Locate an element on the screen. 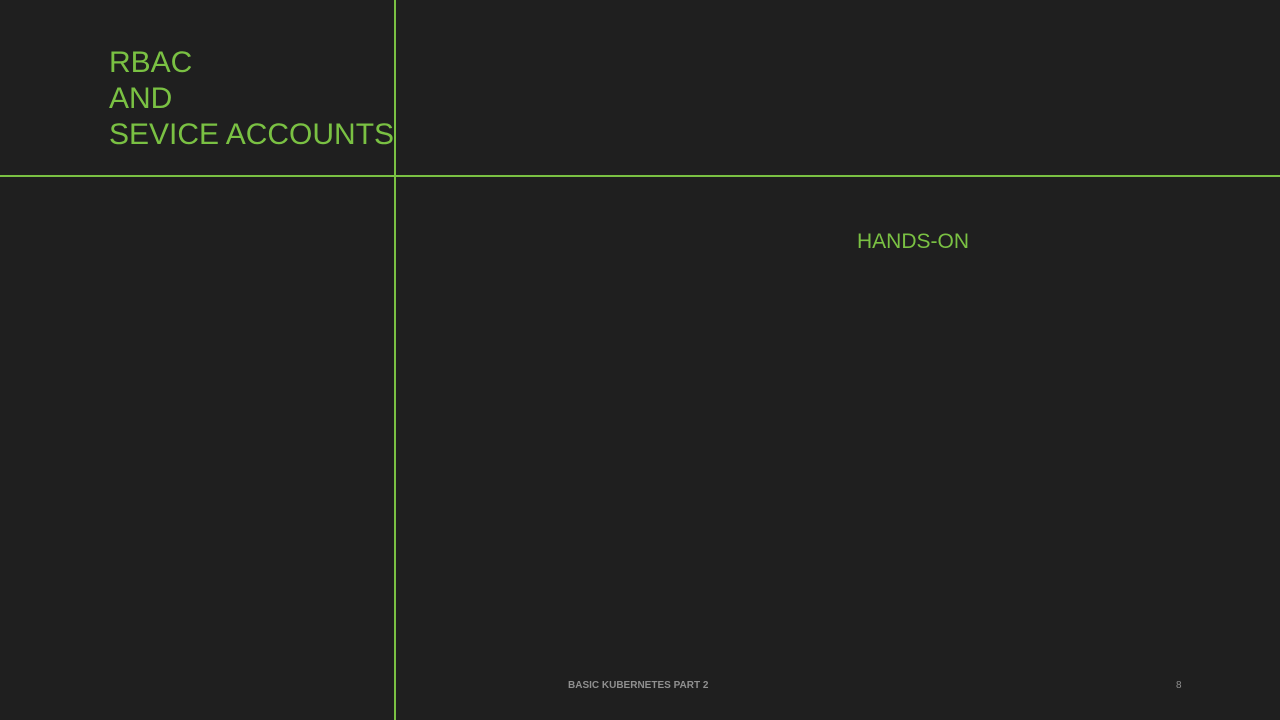 The height and width of the screenshot is (720, 1280). title-line-3: SEVICE ACCOUNTS is located at coordinates (252, 134).